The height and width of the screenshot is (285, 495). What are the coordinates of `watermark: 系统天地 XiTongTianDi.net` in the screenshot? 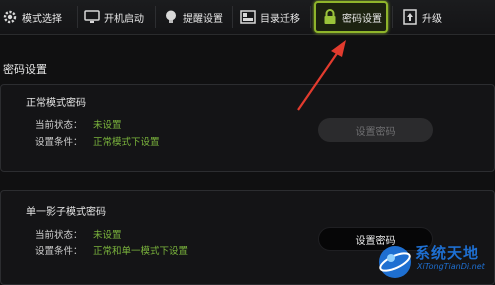 It's located at (435, 262).